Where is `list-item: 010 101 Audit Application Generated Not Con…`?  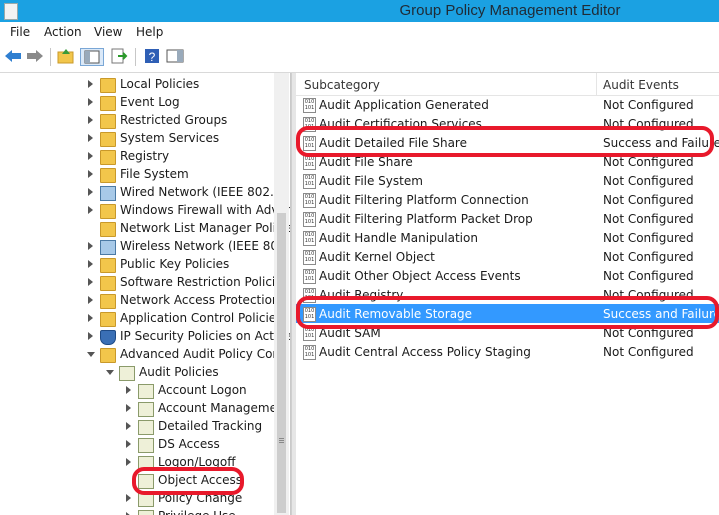
list-item: 010 101 Audit Application Generated Not Con… is located at coordinates (507, 104).